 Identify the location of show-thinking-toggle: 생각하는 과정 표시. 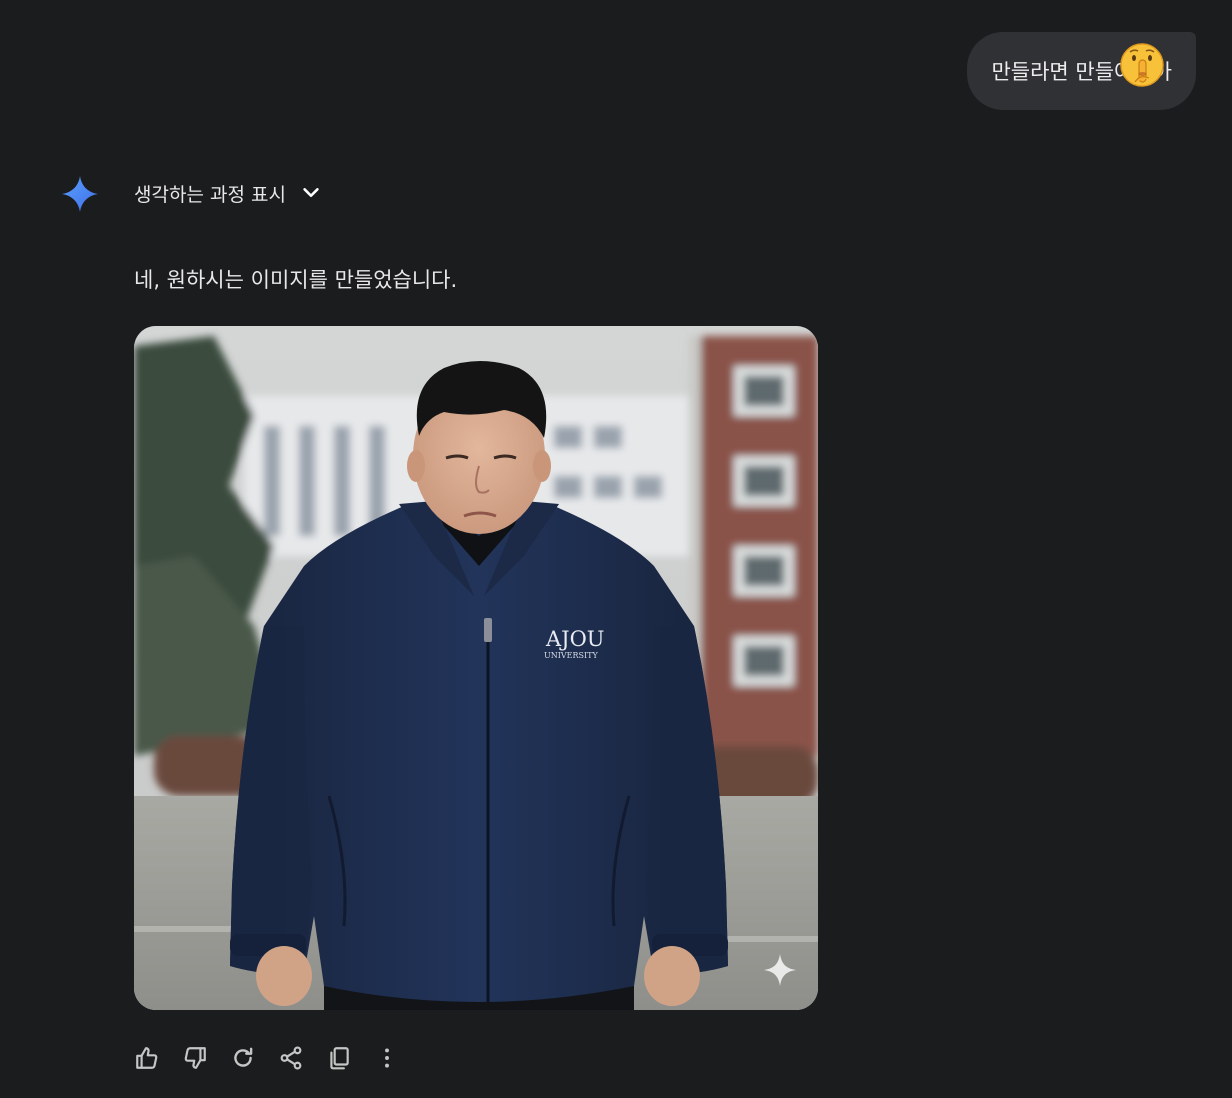
(228, 193).